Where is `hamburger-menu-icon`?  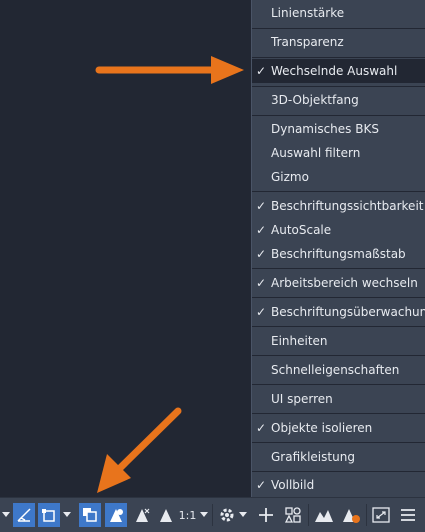
hamburger-menu-icon is located at coordinates (408, 515).